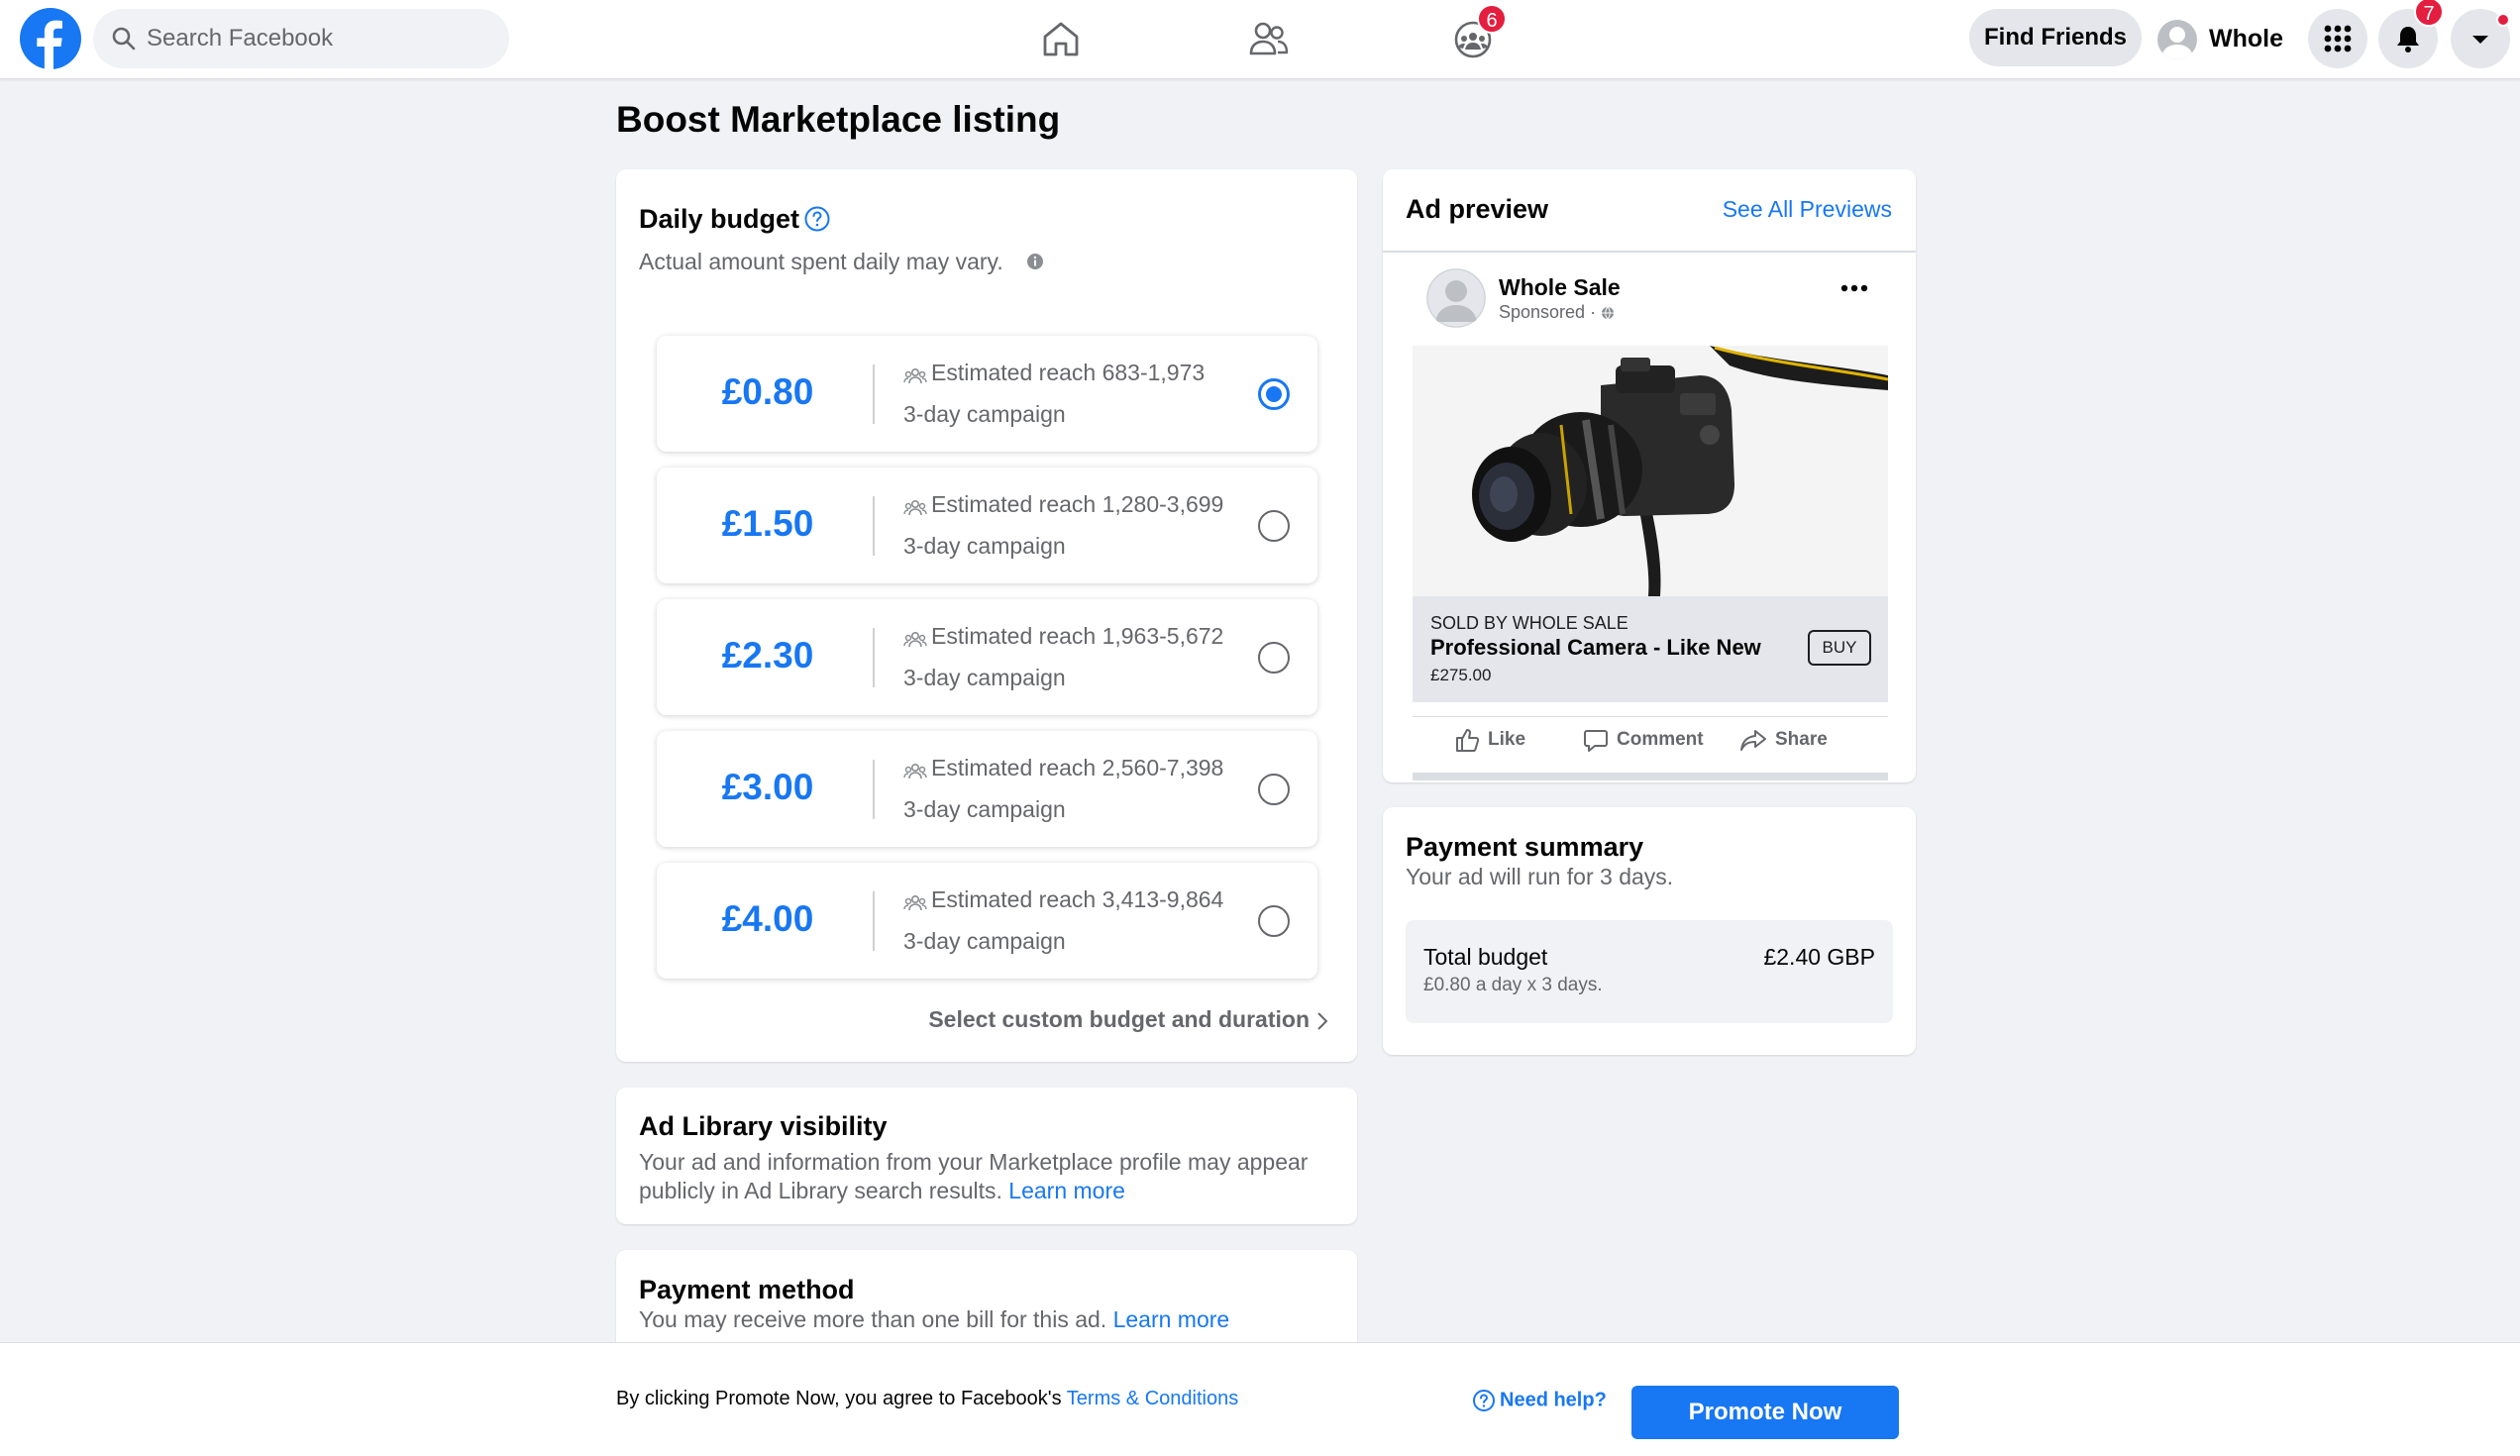 The width and height of the screenshot is (2520, 1456). Describe the element at coordinates (821, 261) in the screenshot. I see `daily-budget-subtitle: Actual amount spent daily may vary.` at that location.